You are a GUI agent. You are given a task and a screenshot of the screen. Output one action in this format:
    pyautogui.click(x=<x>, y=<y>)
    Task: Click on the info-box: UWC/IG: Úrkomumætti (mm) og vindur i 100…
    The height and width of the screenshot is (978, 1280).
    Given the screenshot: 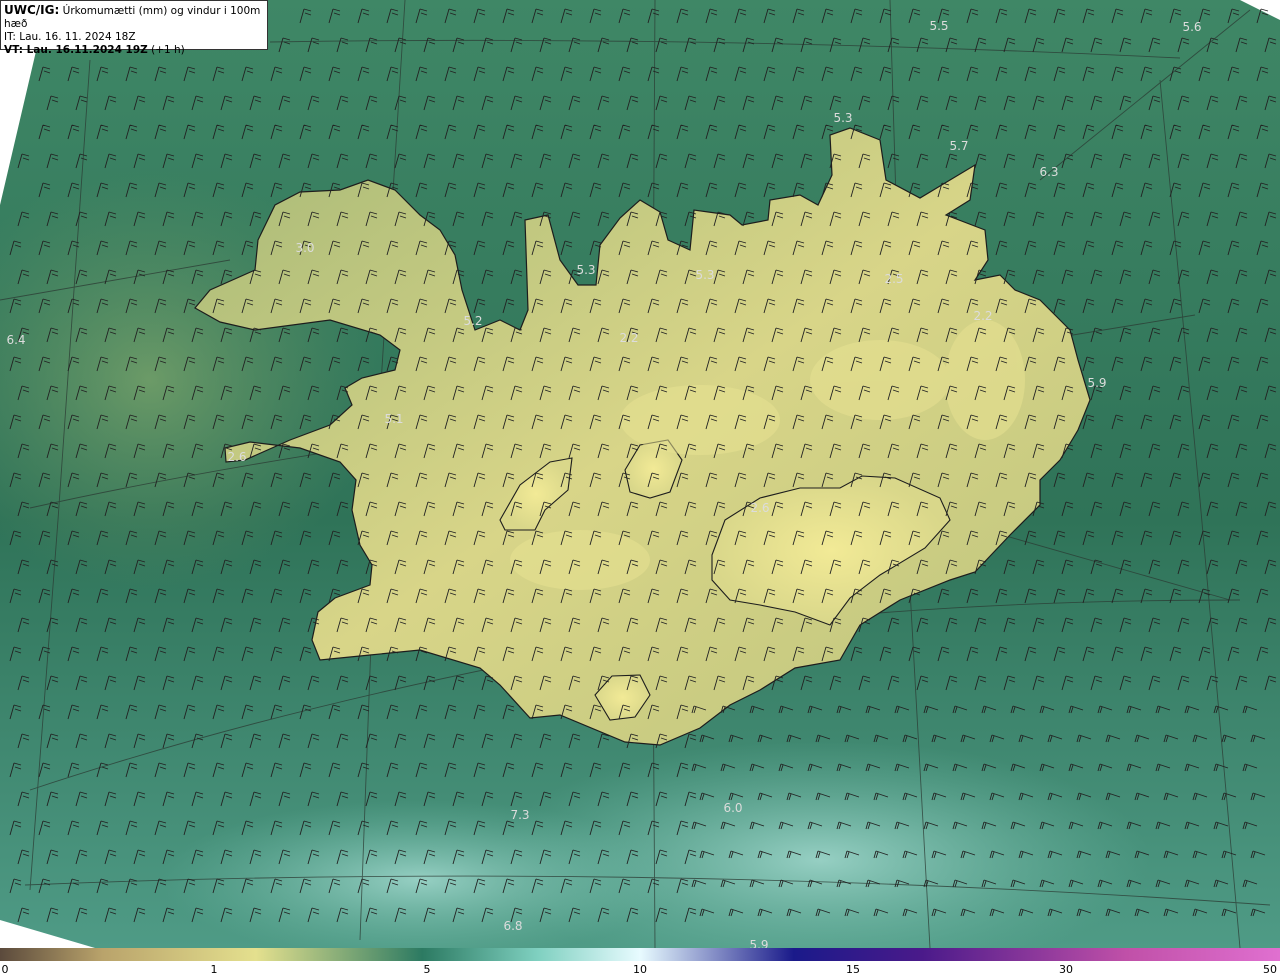 What is the action you would take?
    pyautogui.click(x=134, y=28)
    